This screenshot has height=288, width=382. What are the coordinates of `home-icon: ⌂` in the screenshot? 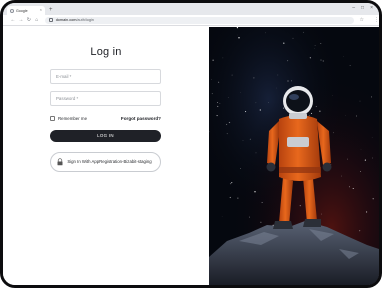 It's located at (37, 20).